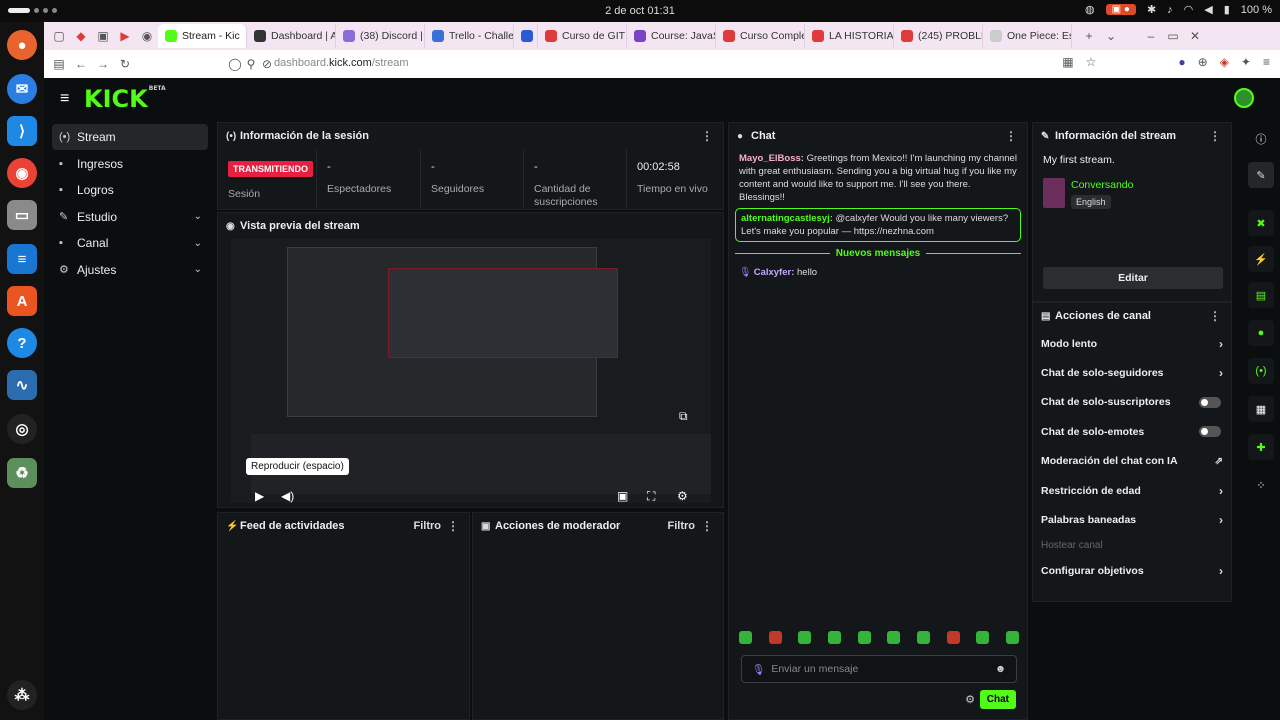  I want to click on sidebar-item-ingresos: ▪ Ingresos, so click(130, 164).